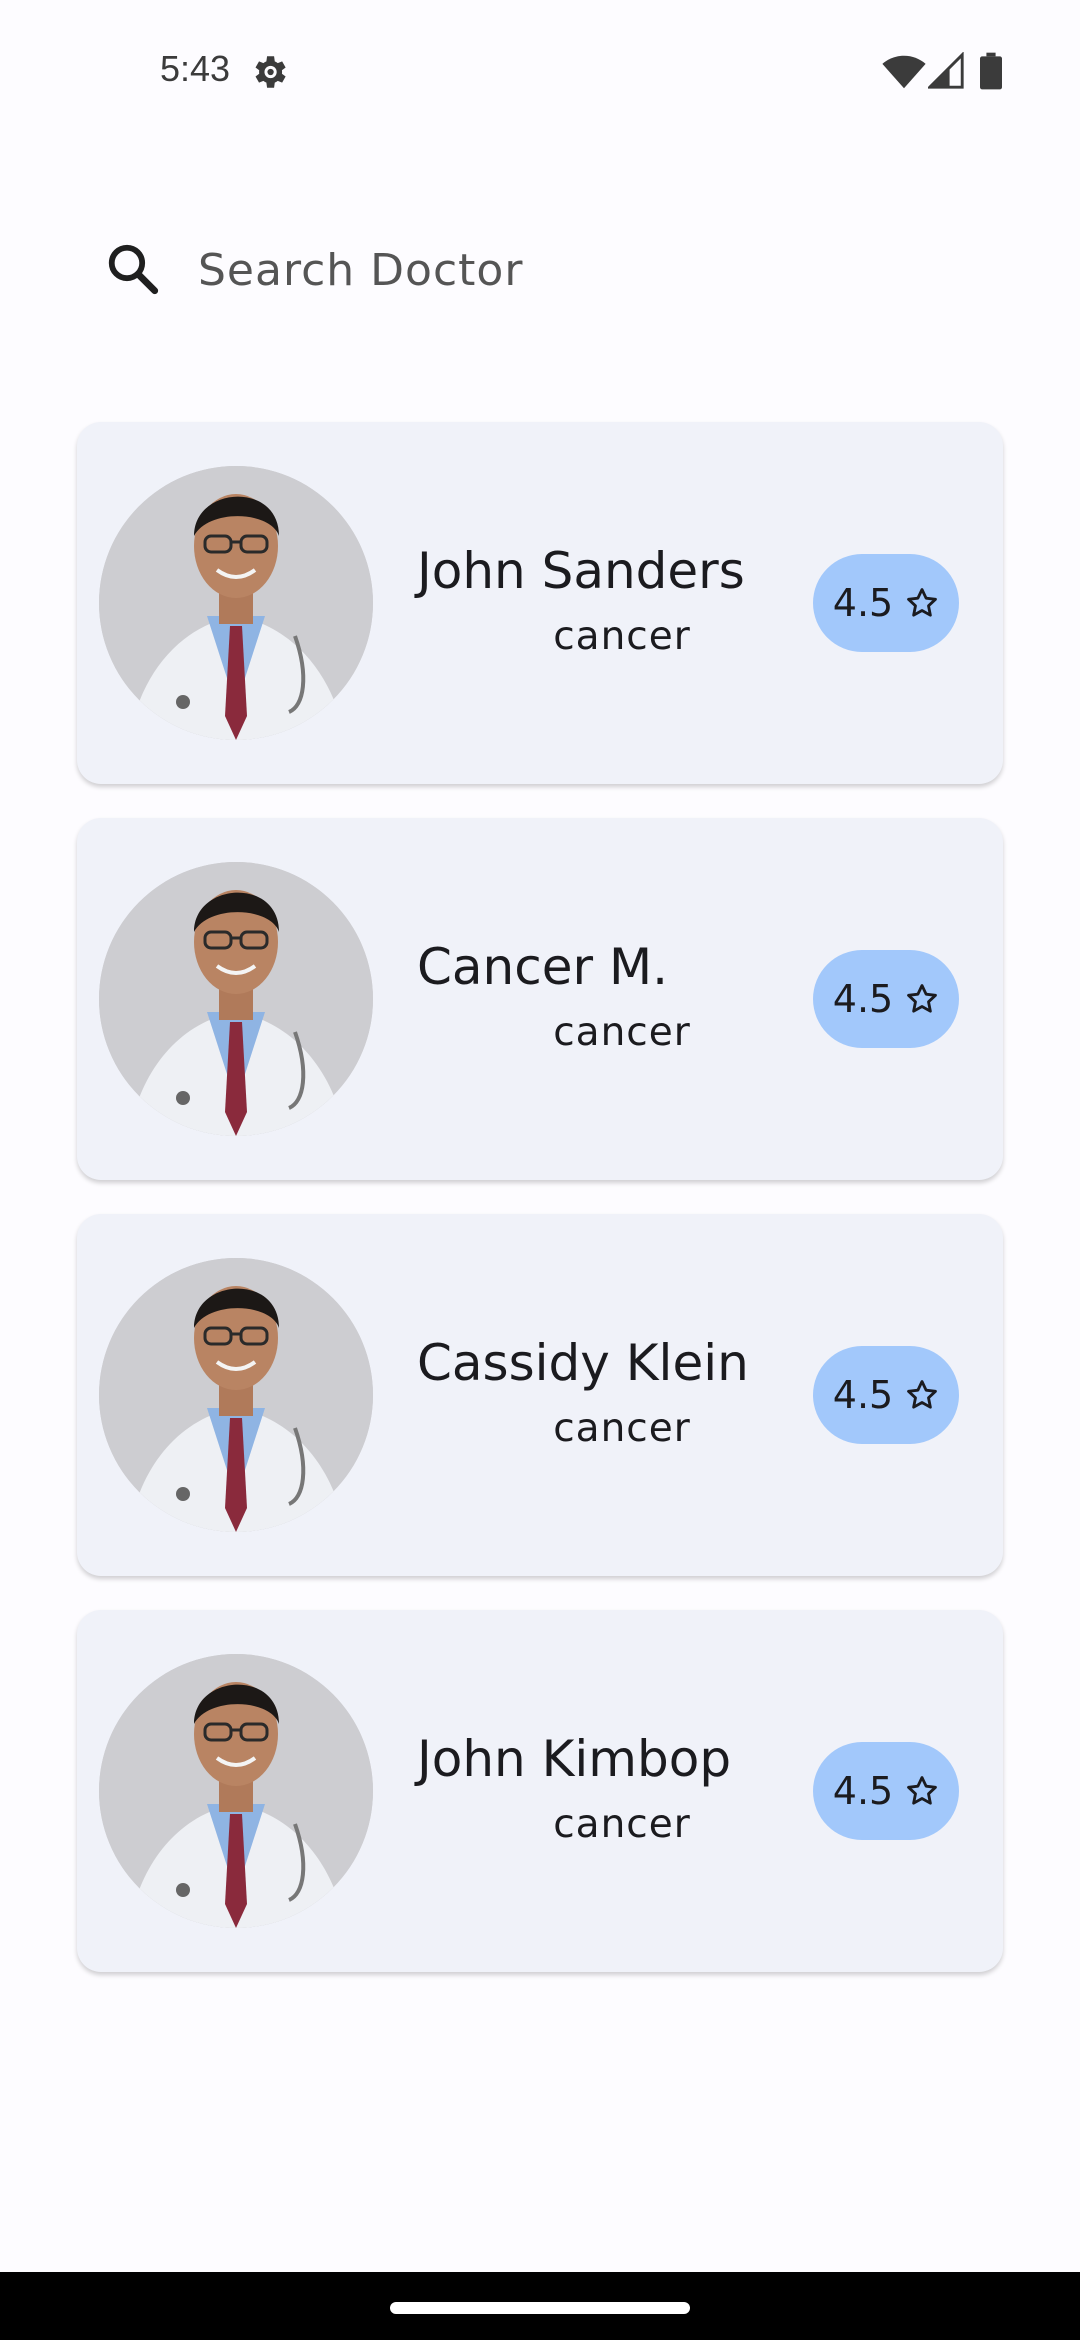 The height and width of the screenshot is (2340, 1080). What do you see at coordinates (133, 269) in the screenshot?
I see `search-icon` at bounding box center [133, 269].